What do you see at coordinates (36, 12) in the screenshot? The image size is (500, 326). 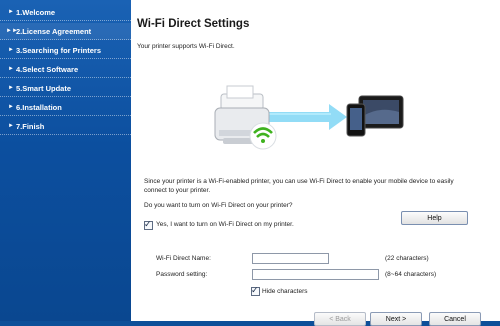 I see `sidebar-item-label: 1.Welcome` at bounding box center [36, 12].